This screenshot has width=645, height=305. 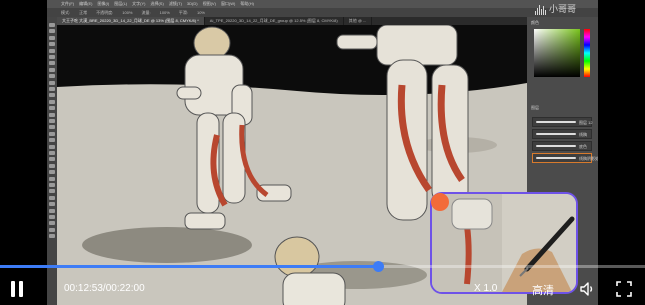 I want to click on player-controls: 00:12:53/00:22:00 X 1.0 高清, so click(x=322, y=288).